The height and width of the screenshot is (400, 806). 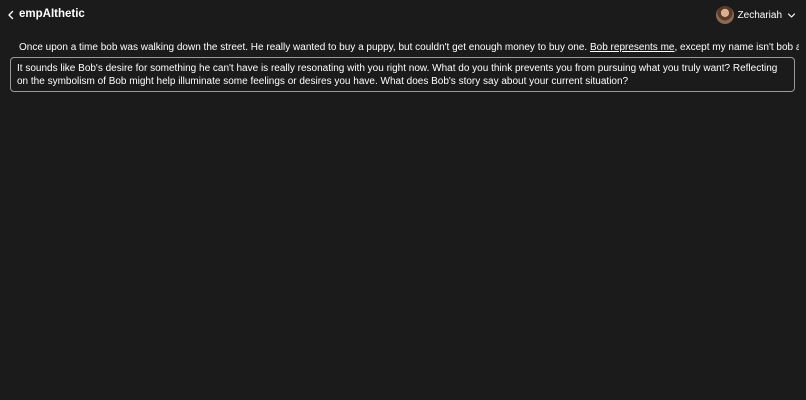 I want to click on user-menu: Zechariah, so click(x=755, y=15).